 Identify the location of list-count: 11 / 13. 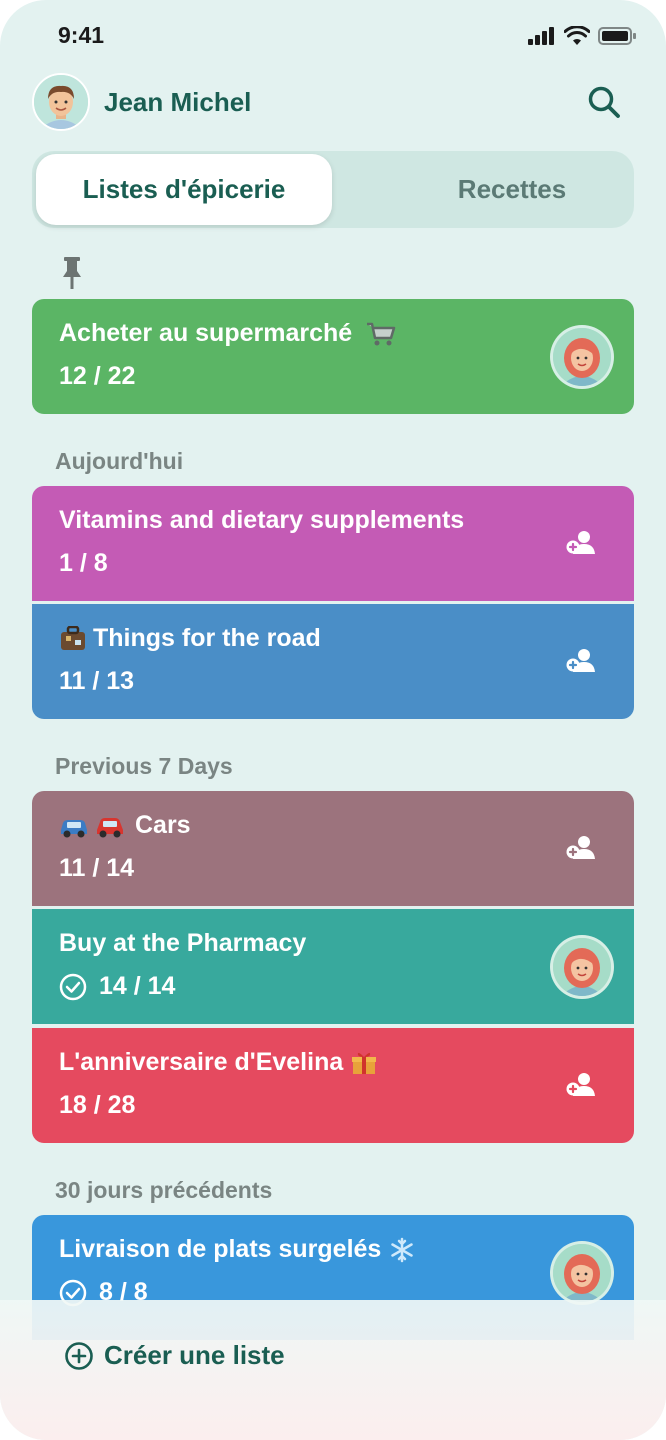
(97, 681).